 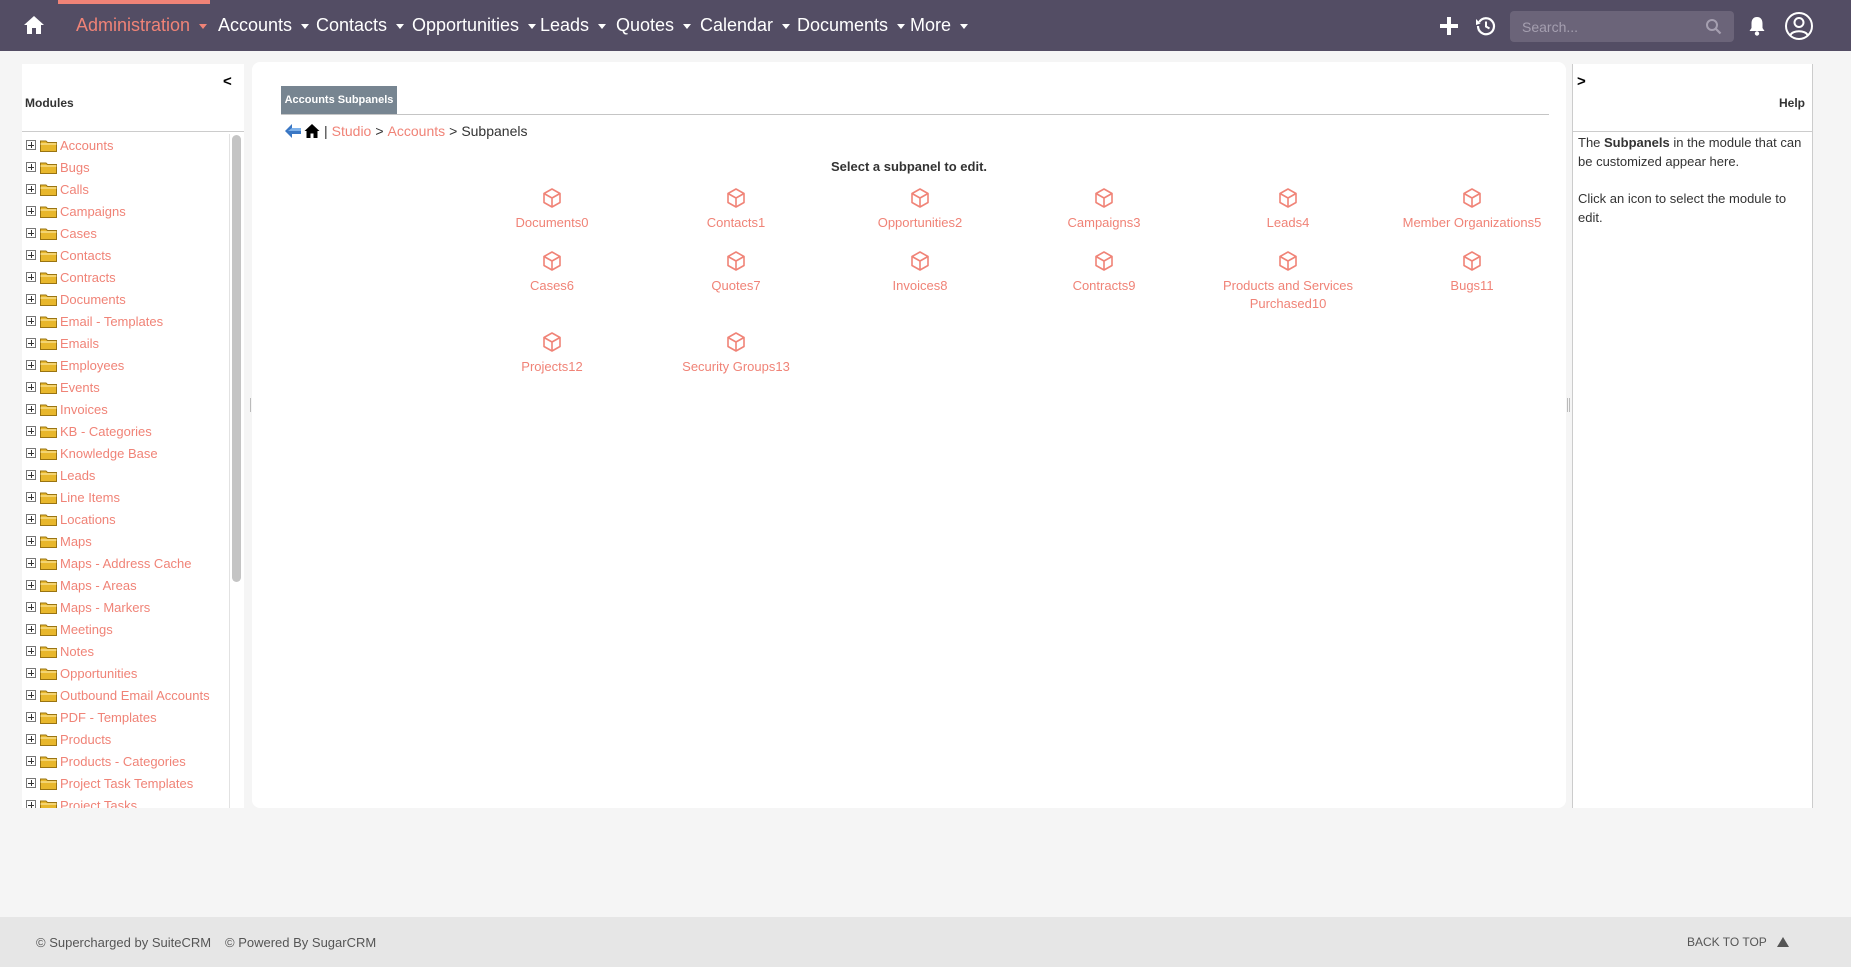 What do you see at coordinates (1472, 209) in the screenshot?
I see `subpanel-tile: Member Organizations5` at bounding box center [1472, 209].